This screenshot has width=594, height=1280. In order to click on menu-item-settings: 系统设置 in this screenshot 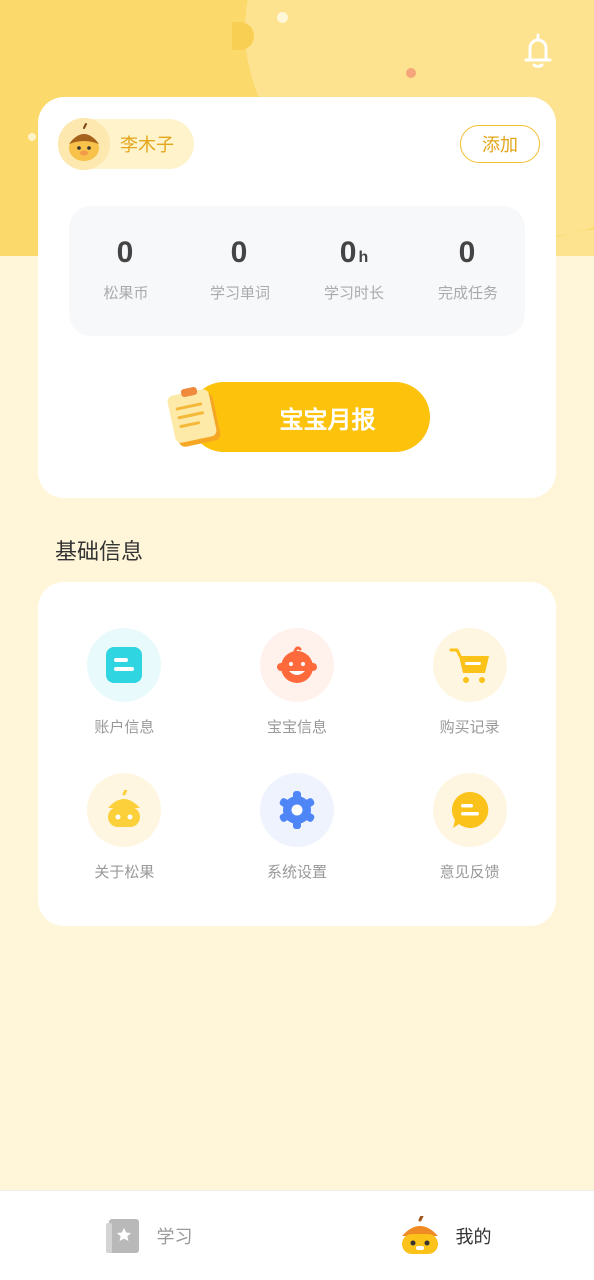, I will do `click(297, 827)`.